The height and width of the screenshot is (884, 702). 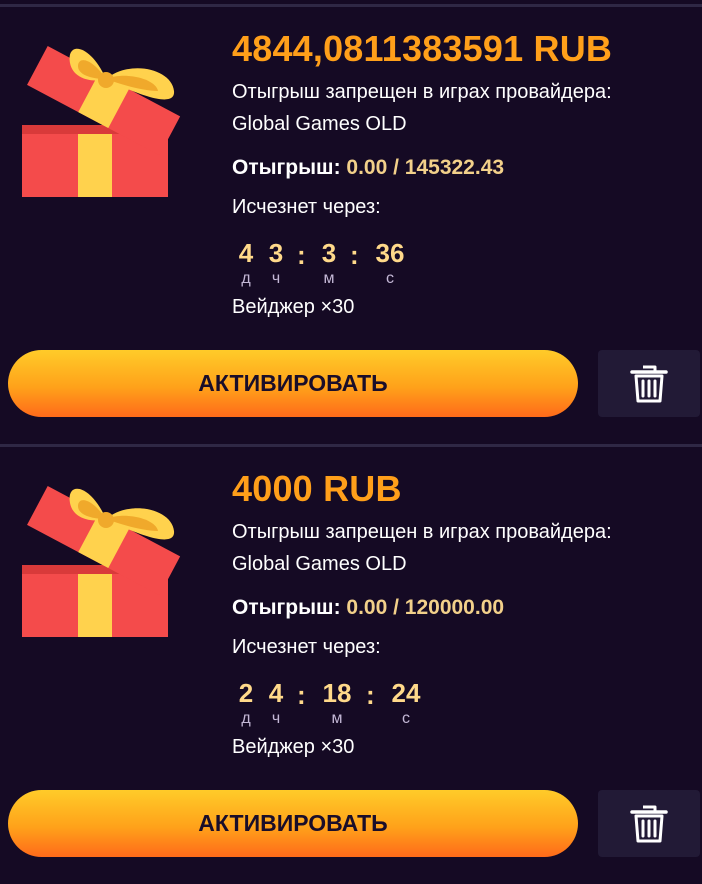 I want to click on wager-progress: Отыгрыш: 0.00 / 120000.00, so click(x=368, y=608).